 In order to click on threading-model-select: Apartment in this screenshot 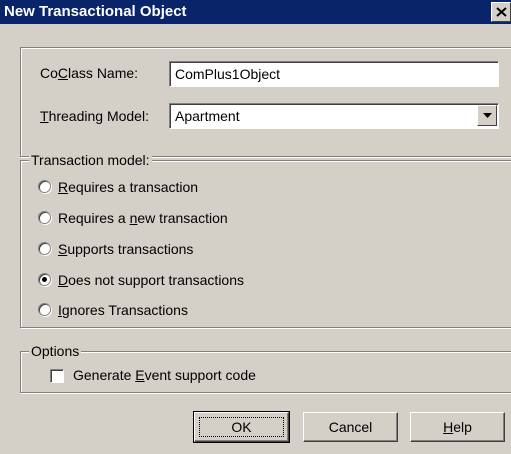, I will do `click(334, 116)`.